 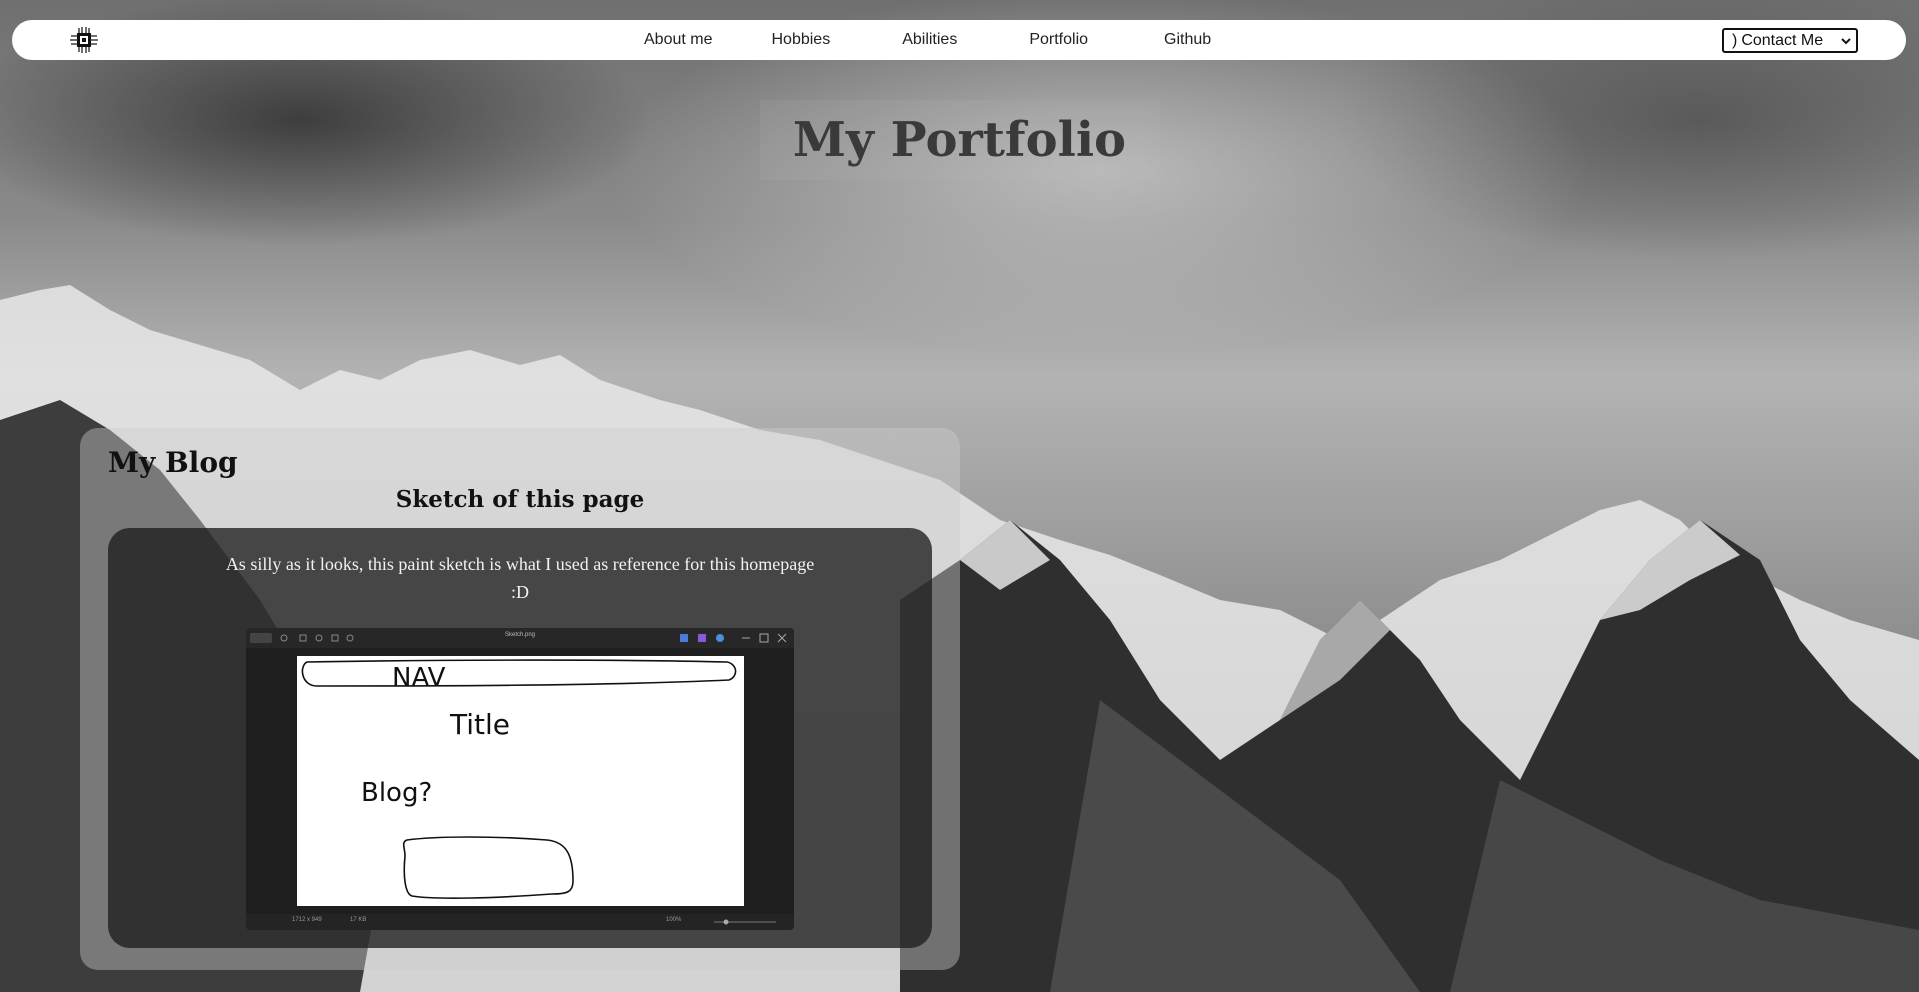 I want to click on contact-me-select: ) Contact Me, so click(x=1790, y=40).